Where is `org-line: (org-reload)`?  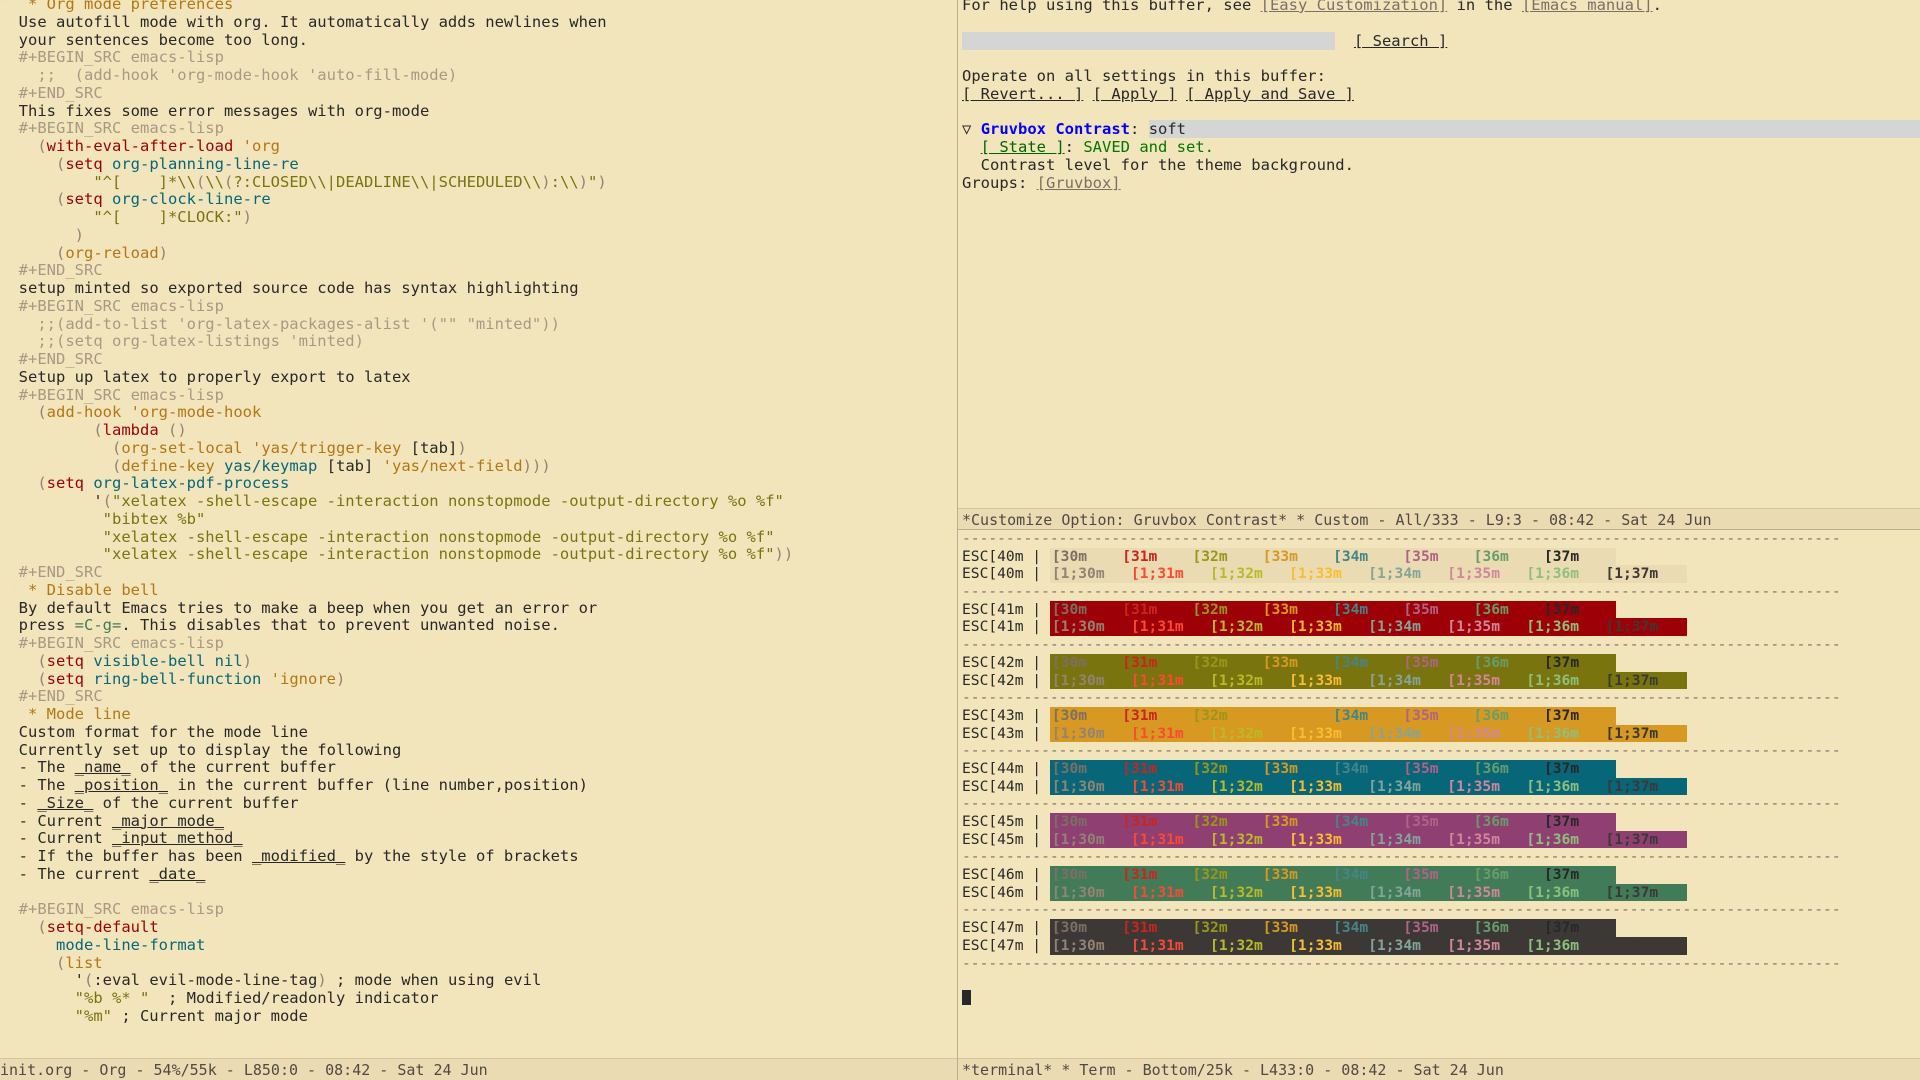
org-line: (org-reload) is located at coordinates (112, 252).